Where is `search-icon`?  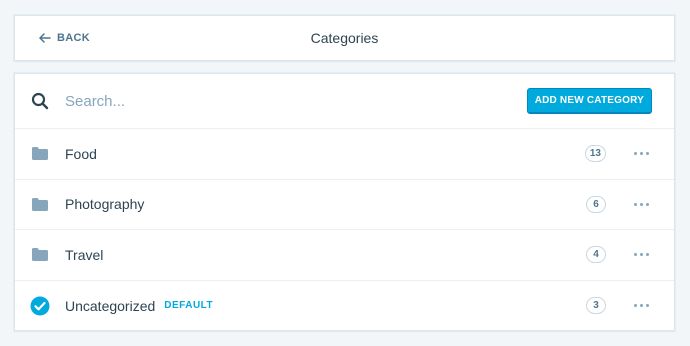 search-icon is located at coordinates (40, 101).